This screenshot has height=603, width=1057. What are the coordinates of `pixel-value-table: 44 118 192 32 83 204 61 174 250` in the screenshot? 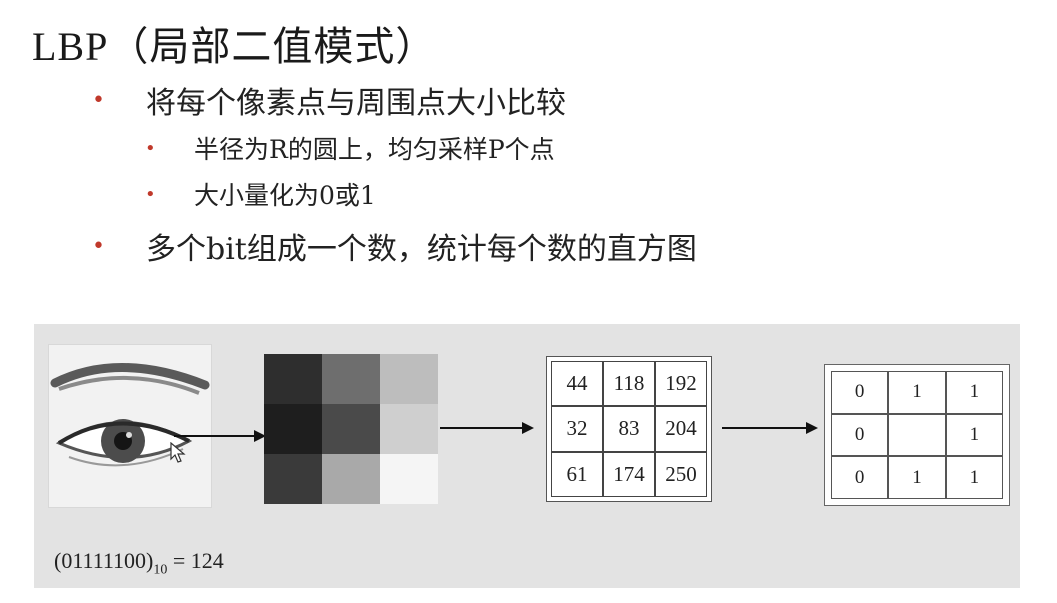 It's located at (629, 429).